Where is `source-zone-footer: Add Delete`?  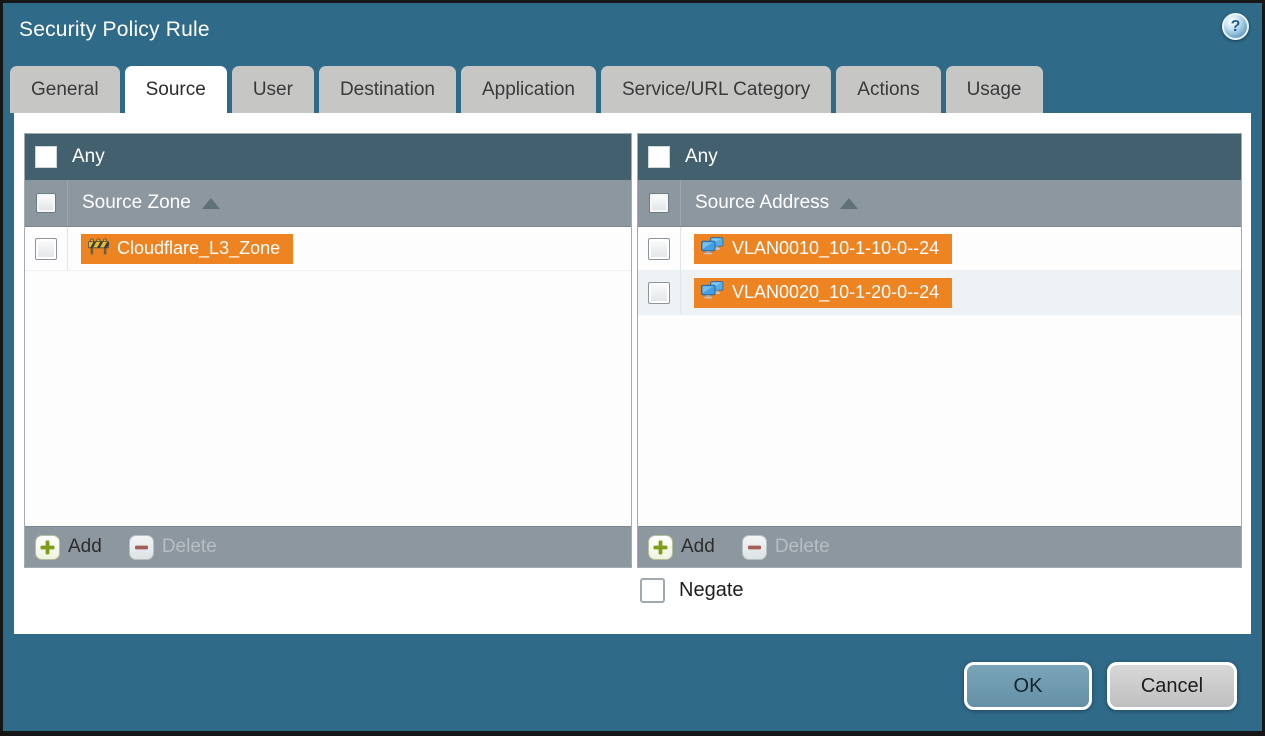 source-zone-footer: Add Delete is located at coordinates (328, 546).